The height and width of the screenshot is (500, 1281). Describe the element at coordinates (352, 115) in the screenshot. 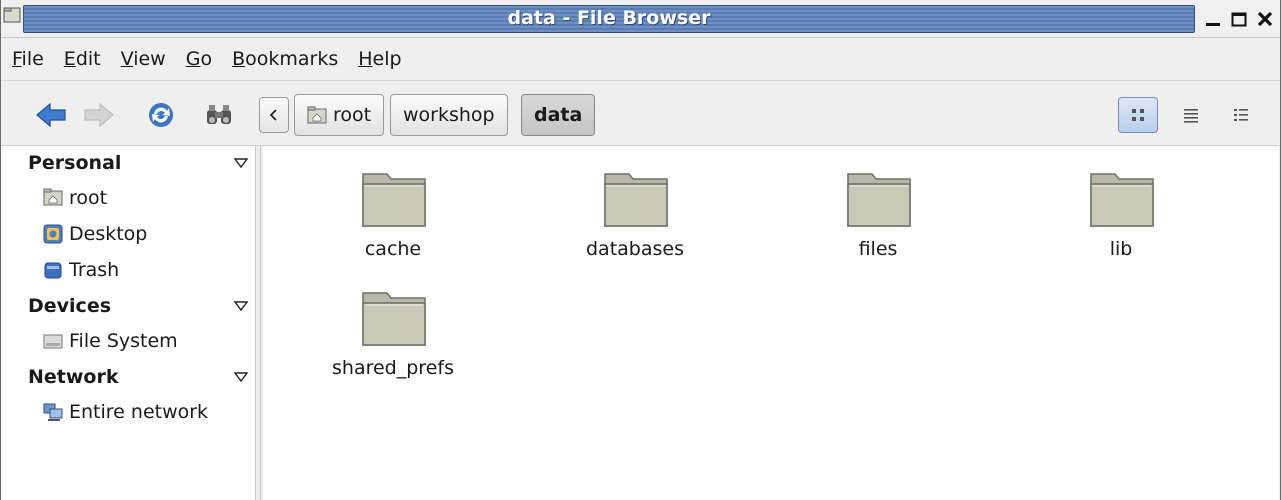

I see `breadcrumb-label: root` at that location.